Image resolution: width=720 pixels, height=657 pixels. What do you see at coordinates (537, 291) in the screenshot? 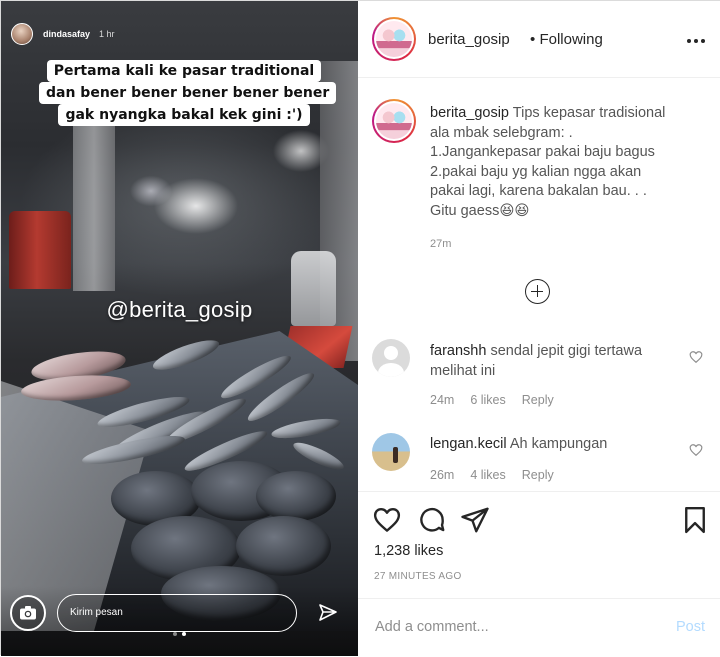
I see `plus-circle-icon` at bounding box center [537, 291].